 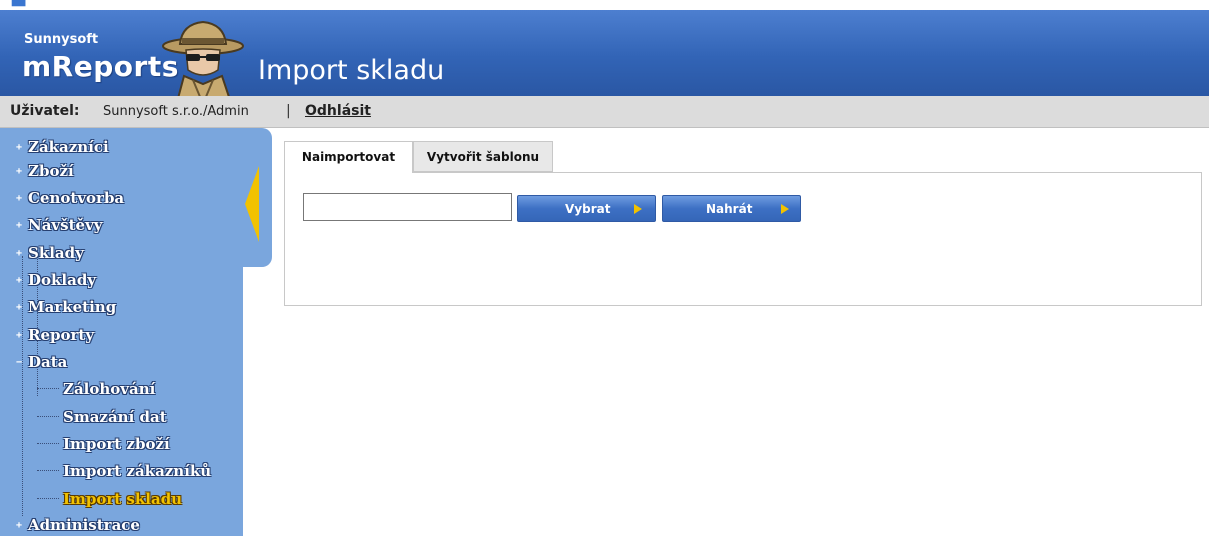 What do you see at coordinates (68, 147) in the screenshot?
I see `sidebar-item-label: Zákazníci` at bounding box center [68, 147].